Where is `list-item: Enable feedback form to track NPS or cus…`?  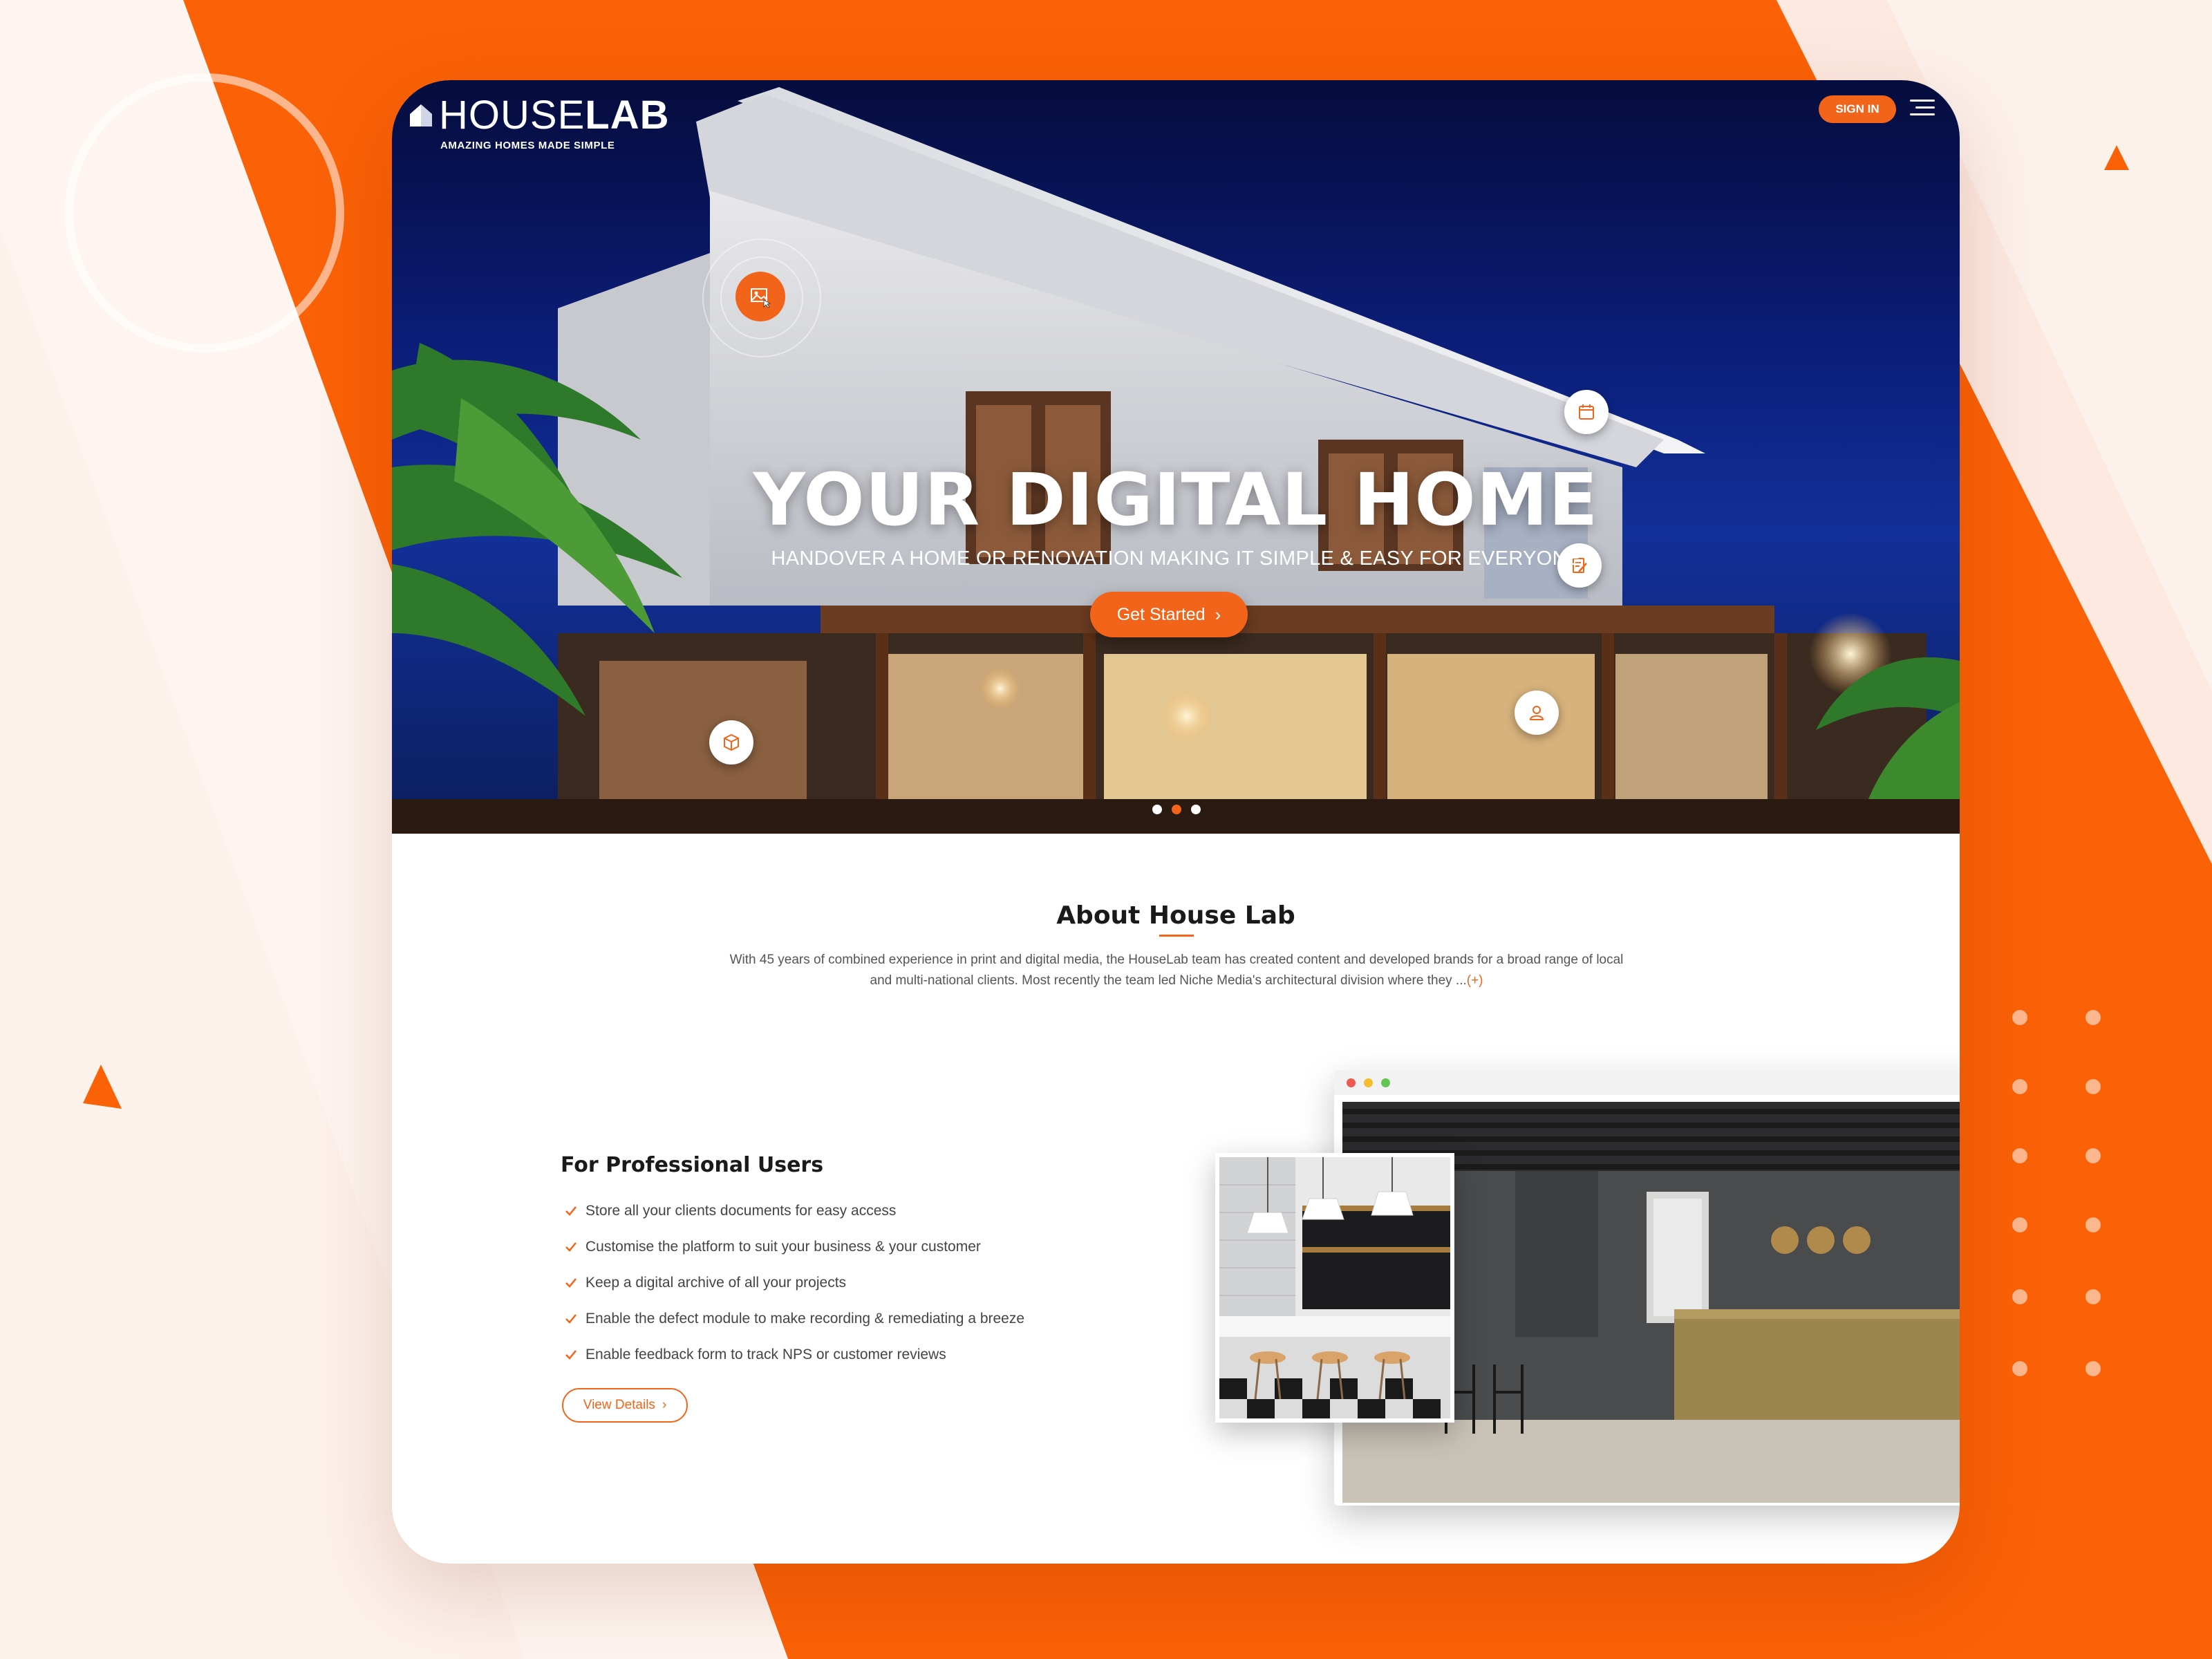
list-item: Enable feedback form to track NPS or cus… is located at coordinates (793, 1355).